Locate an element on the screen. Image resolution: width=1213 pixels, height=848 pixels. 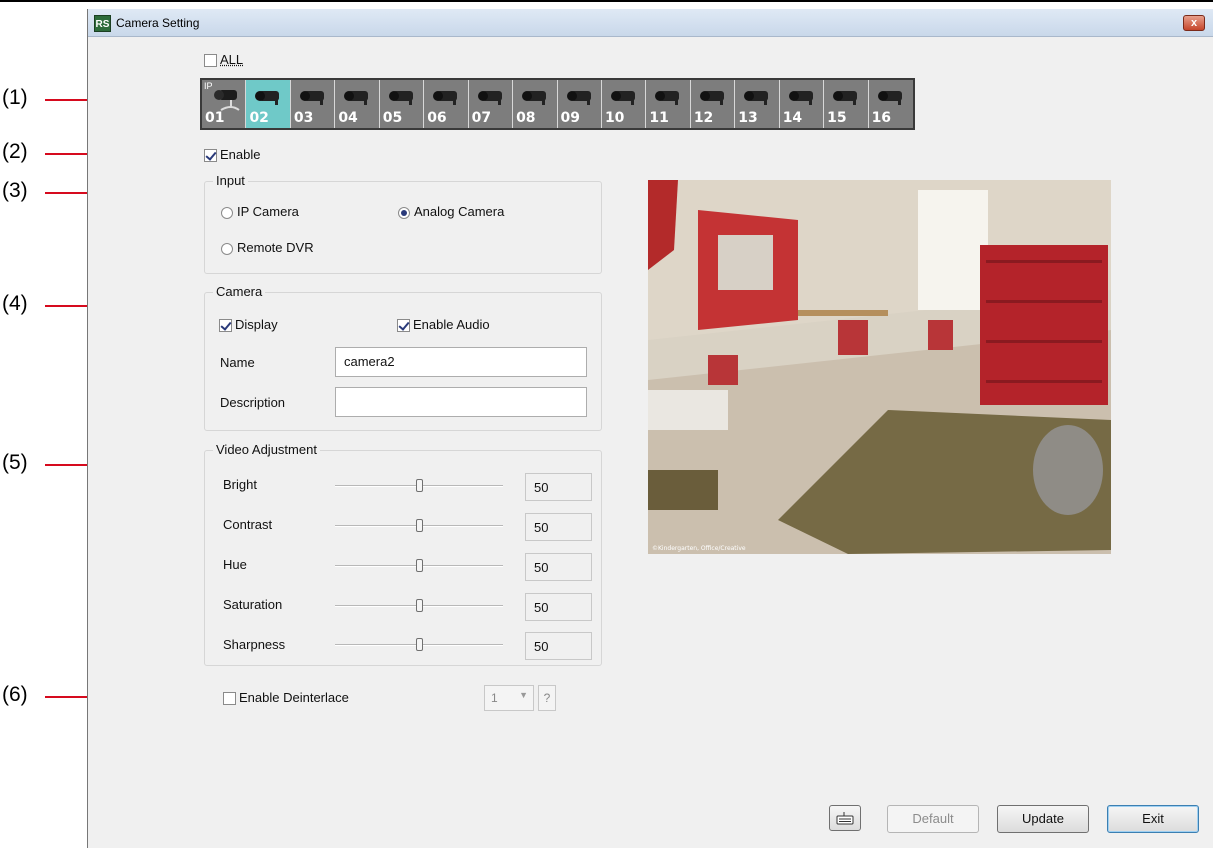
default-button: Default is located at coordinates (933, 819).